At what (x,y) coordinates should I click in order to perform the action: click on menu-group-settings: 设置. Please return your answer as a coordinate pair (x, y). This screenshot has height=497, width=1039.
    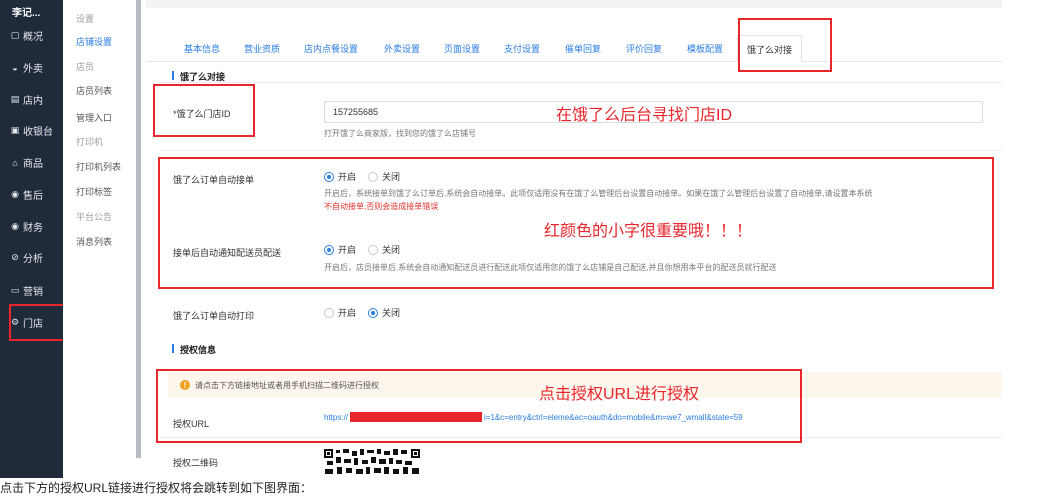
    Looking at the image, I should click on (85, 19).